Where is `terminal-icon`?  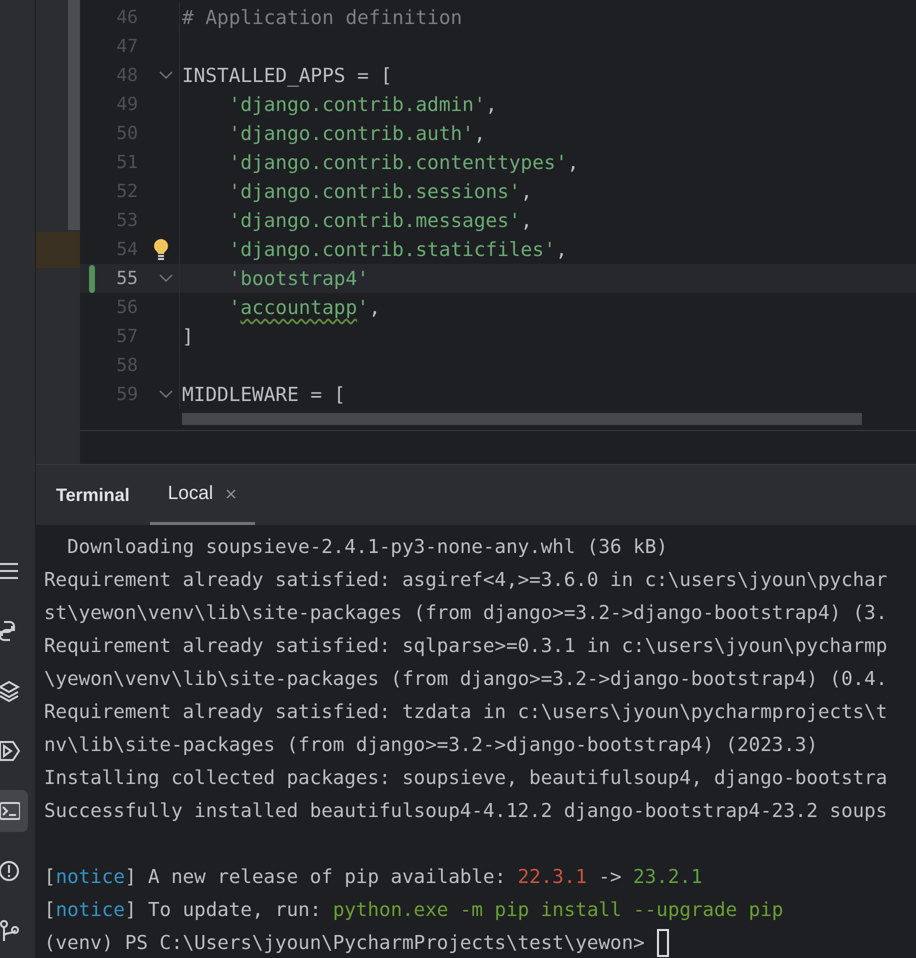 terminal-icon is located at coordinates (10, 811).